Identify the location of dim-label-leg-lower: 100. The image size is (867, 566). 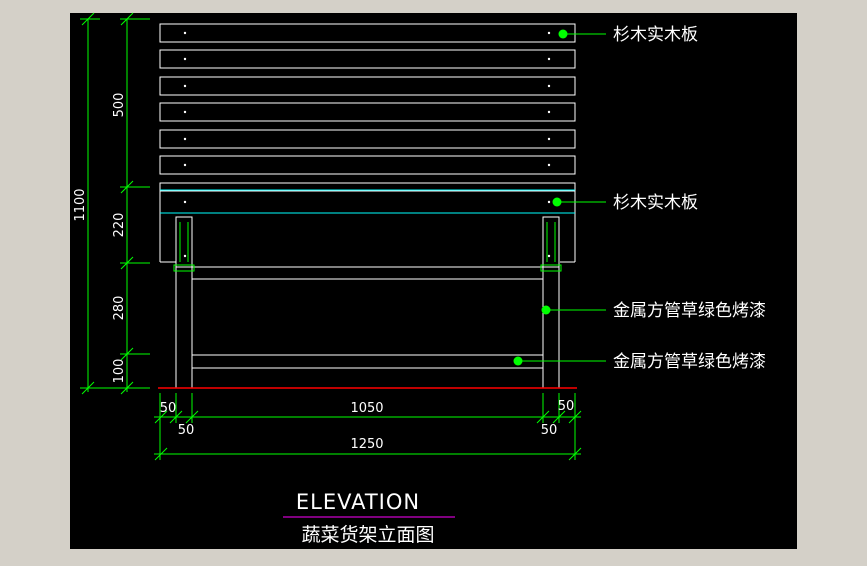
(119, 371).